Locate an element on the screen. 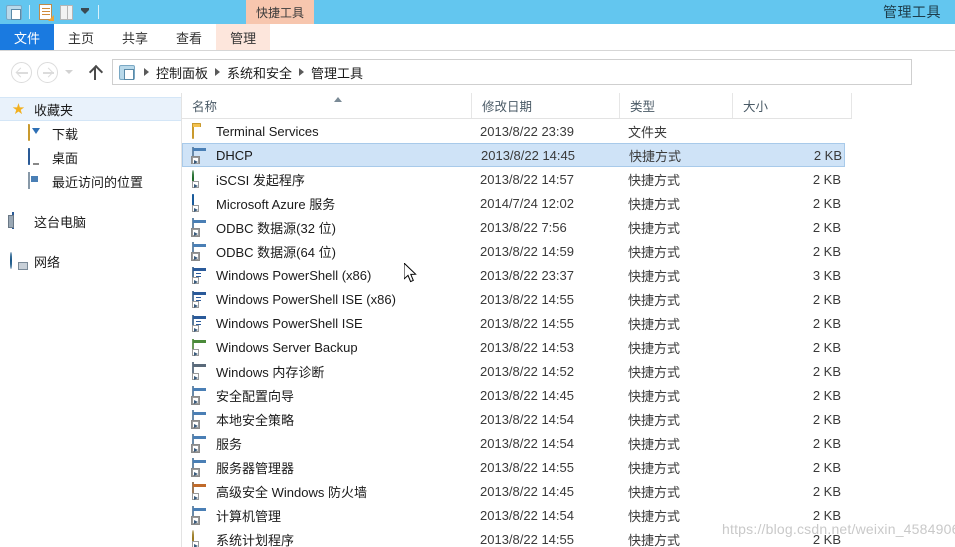 The height and width of the screenshot is (547, 955). folder-icon is located at coordinates (200, 131).